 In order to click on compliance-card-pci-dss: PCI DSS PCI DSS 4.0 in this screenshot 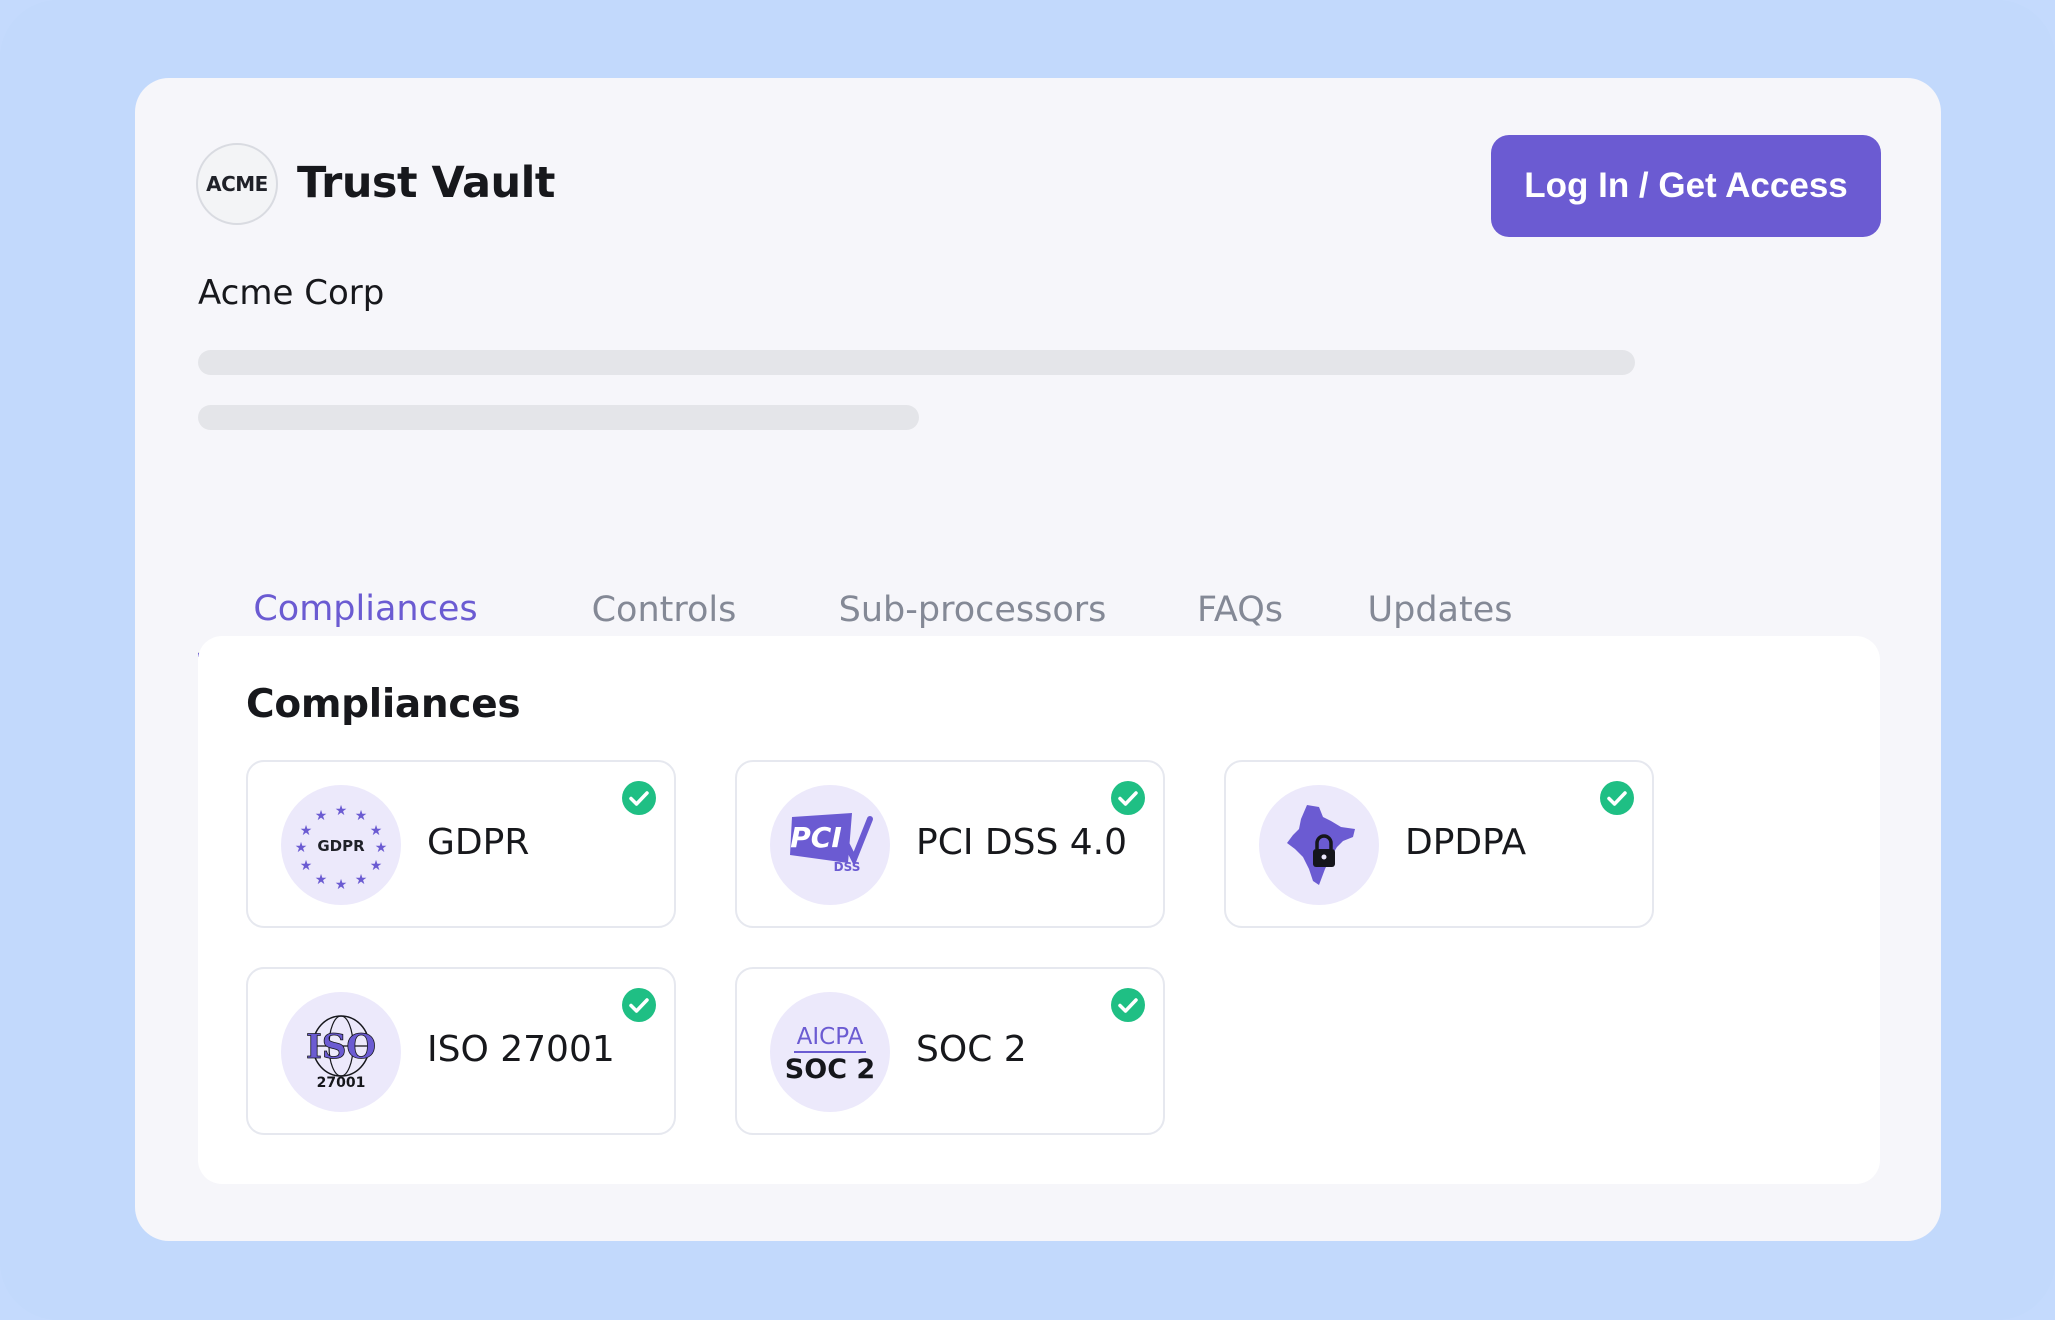, I will do `click(950, 844)`.